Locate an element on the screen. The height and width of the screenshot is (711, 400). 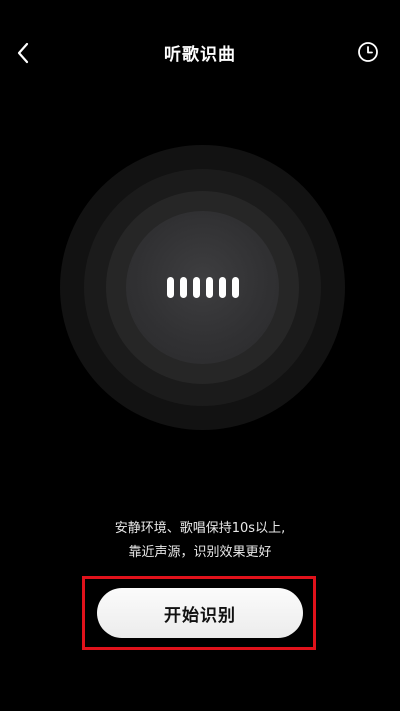
clock-icon is located at coordinates (368, 52).